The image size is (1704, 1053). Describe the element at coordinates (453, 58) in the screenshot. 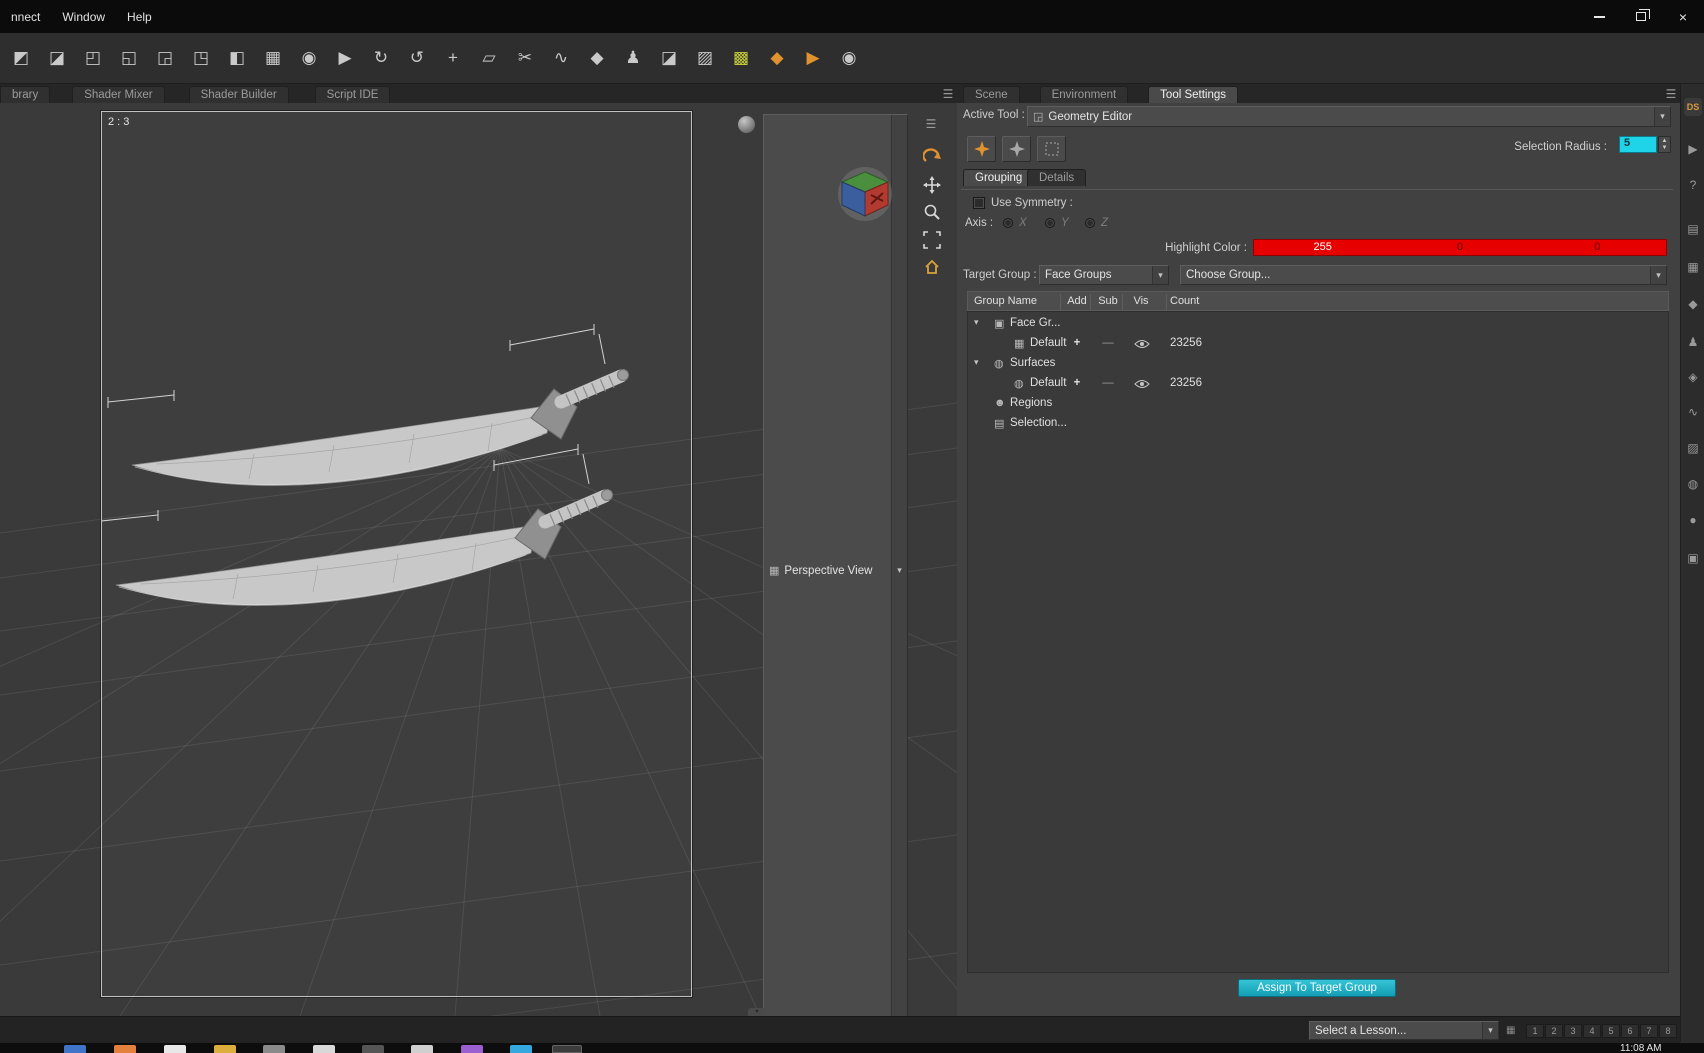

I see `translate-tool-icon: +` at that location.